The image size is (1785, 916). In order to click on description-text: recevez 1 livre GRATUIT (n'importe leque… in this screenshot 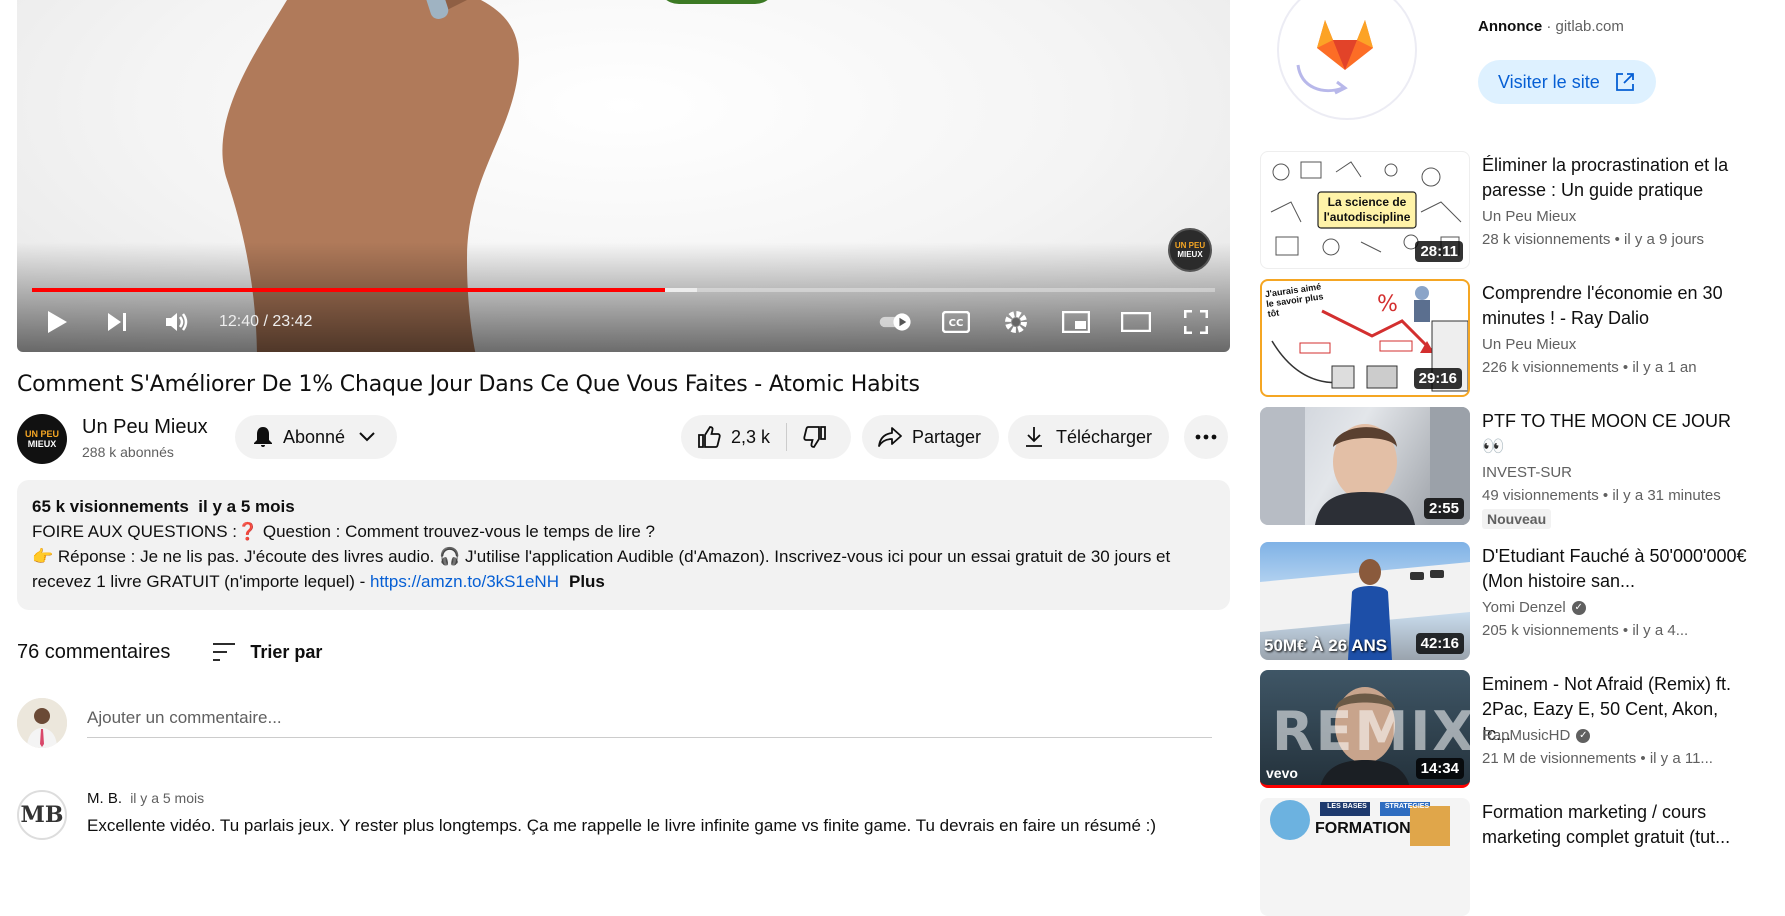, I will do `click(201, 581)`.